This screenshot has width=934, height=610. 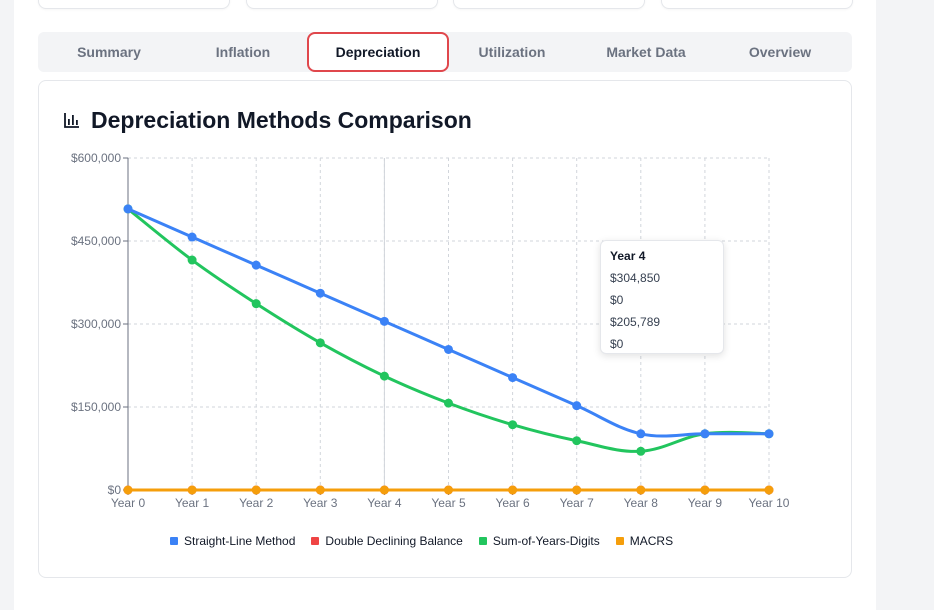 What do you see at coordinates (651, 541) in the screenshot?
I see `legend-label: MACRS` at bounding box center [651, 541].